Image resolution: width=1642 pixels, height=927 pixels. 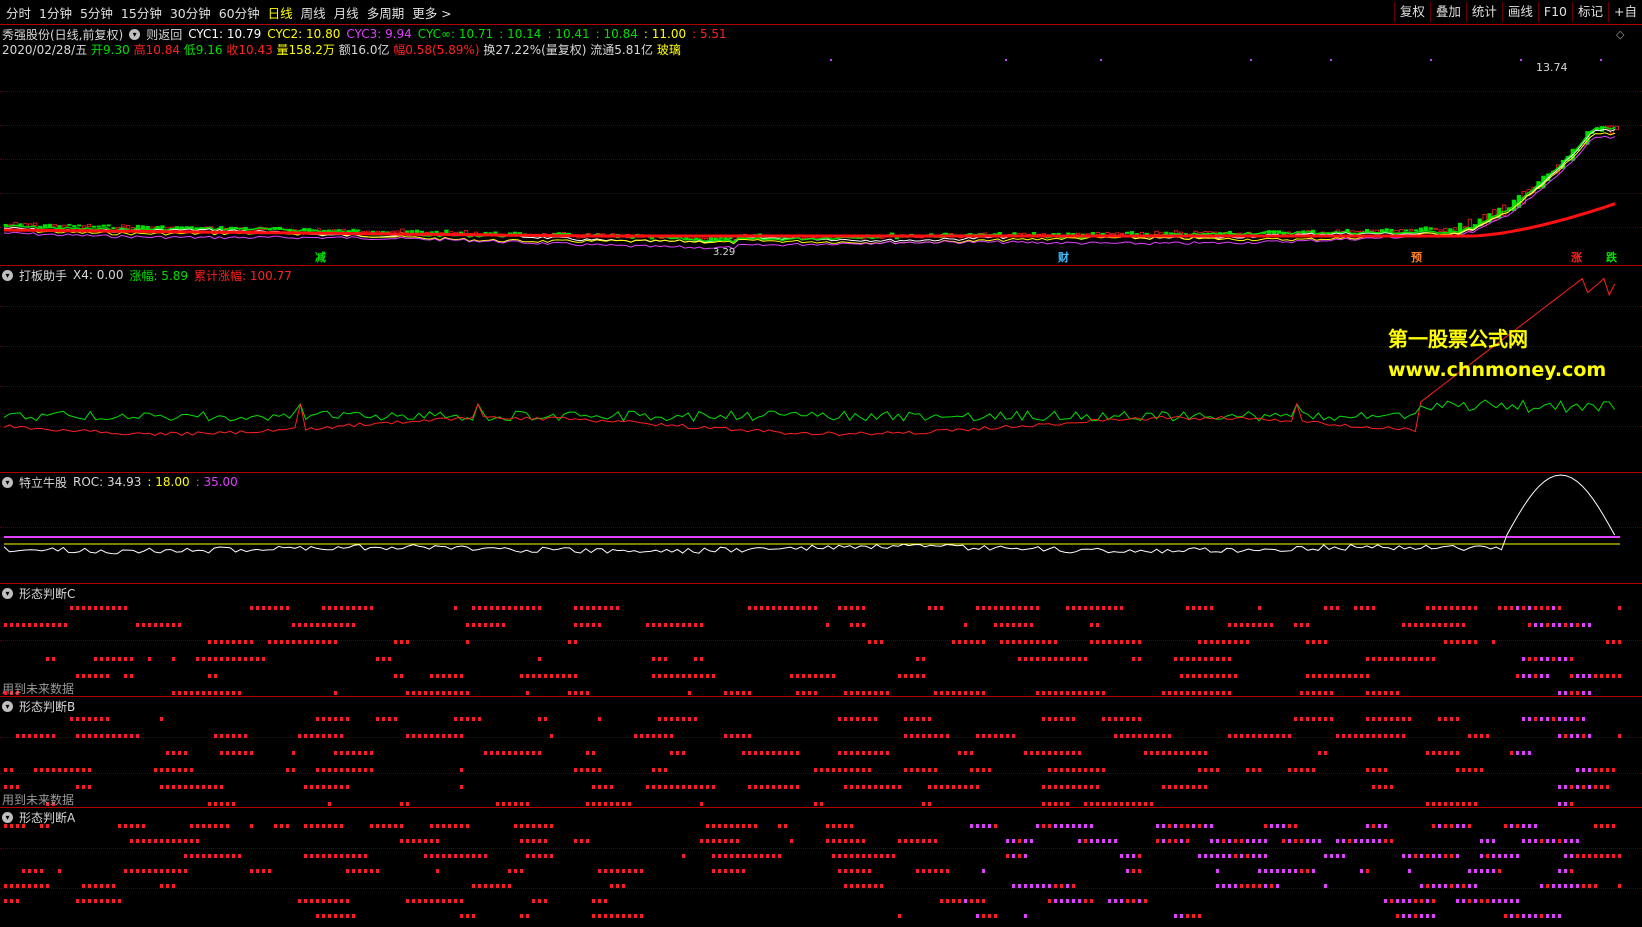 I want to click on tab-15min: 15分钟, so click(x=141, y=12).